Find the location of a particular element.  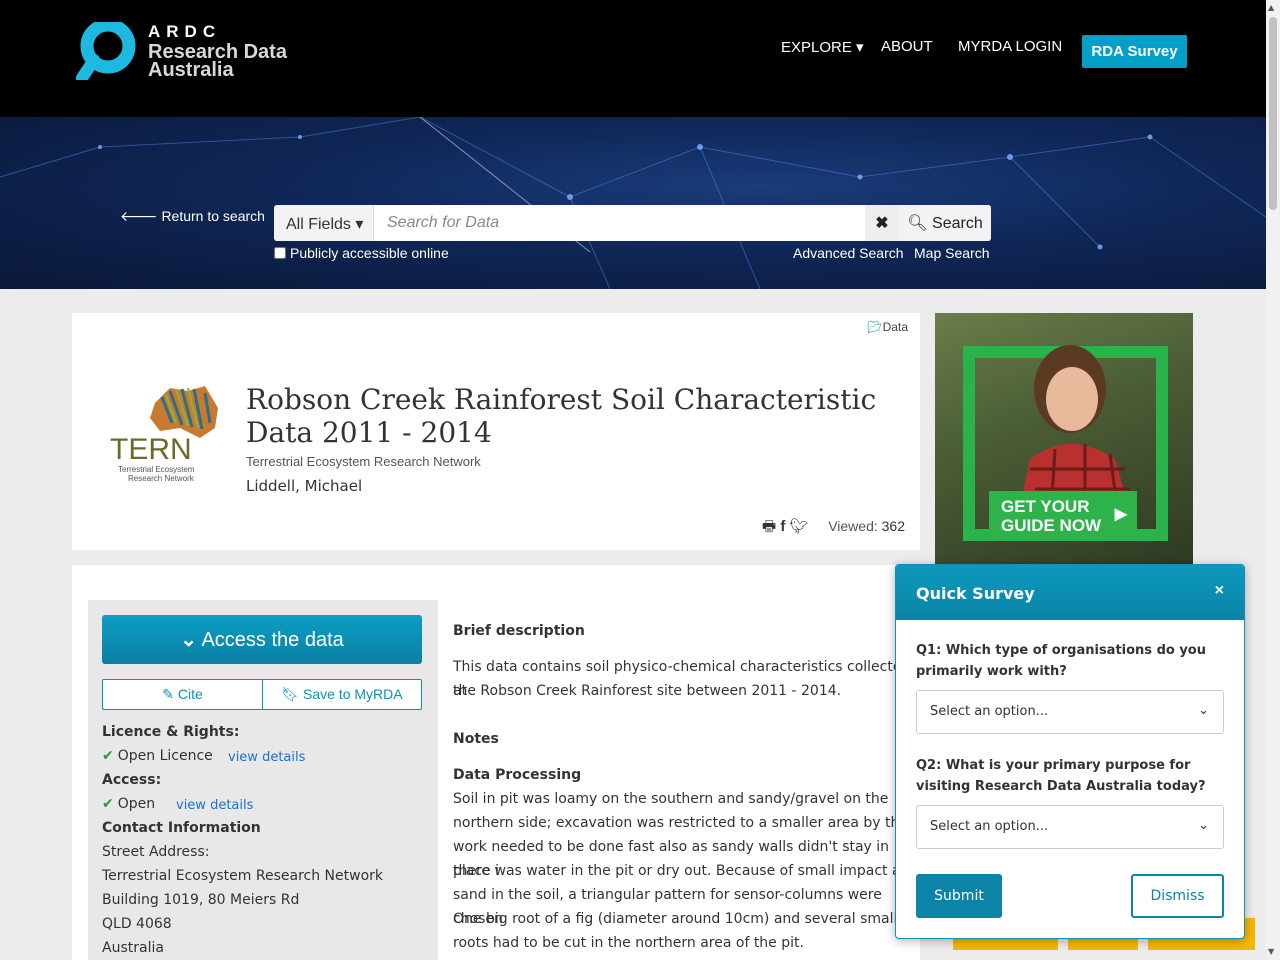

search-button: 🔍︎ Search is located at coordinates (945, 223).